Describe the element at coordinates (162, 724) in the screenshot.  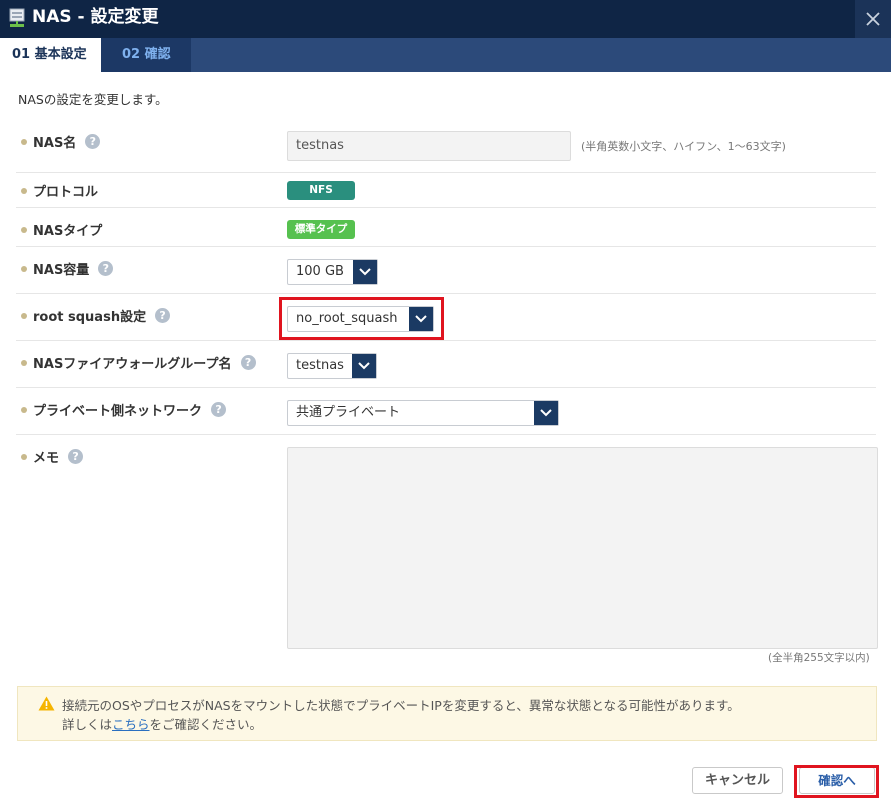
I see `warning-detail: 詳しくはこちらをご確認ください。` at that location.